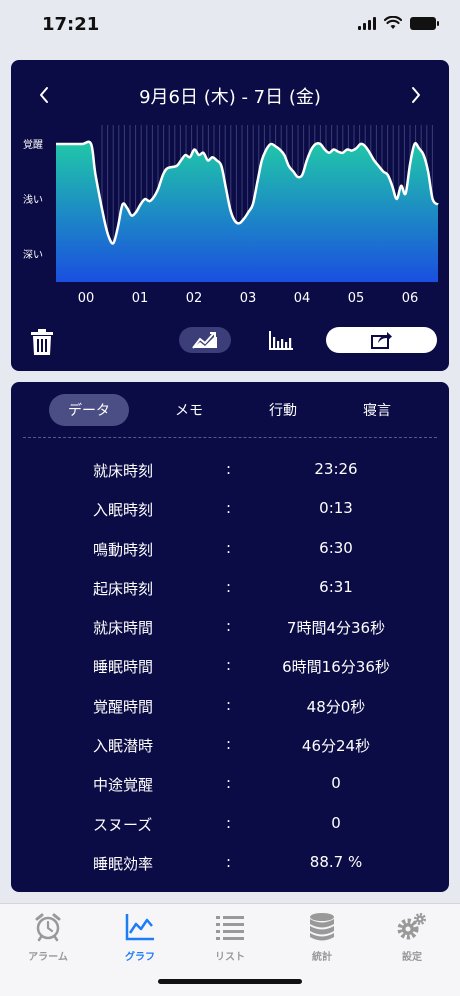 The width and height of the screenshot is (460, 996). Describe the element at coordinates (123, 785) in the screenshot. I see `data-row-label: 中途覚醒` at that location.